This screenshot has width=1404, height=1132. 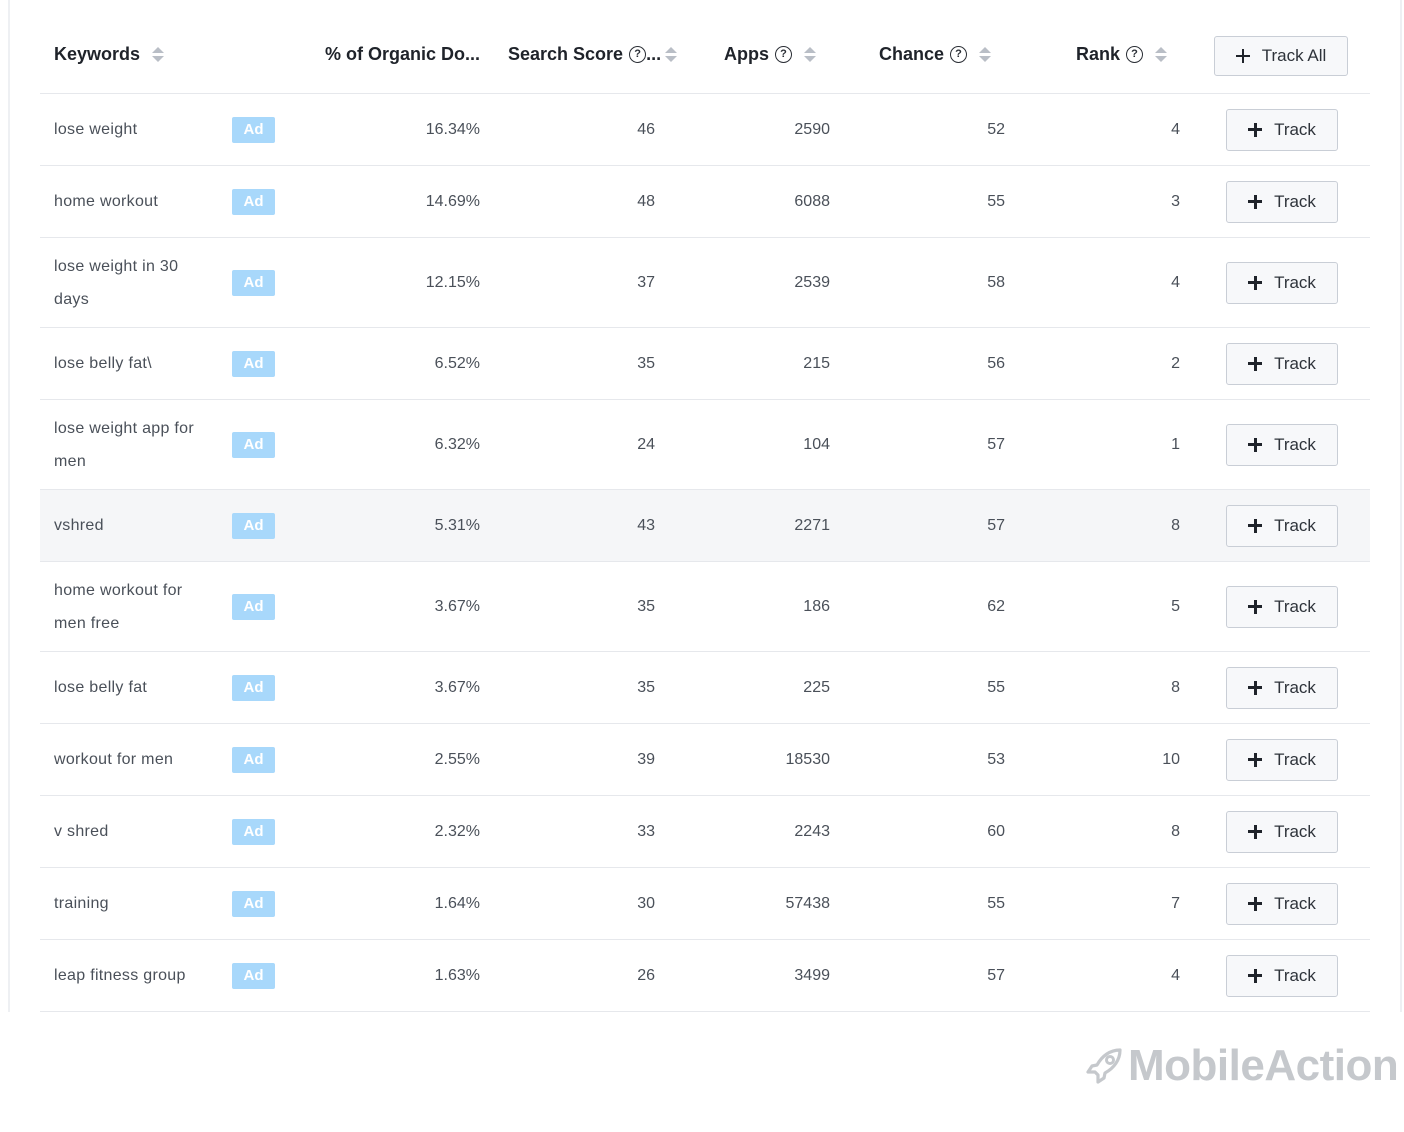 I want to click on apps-cell: 57438, so click(x=808, y=903).